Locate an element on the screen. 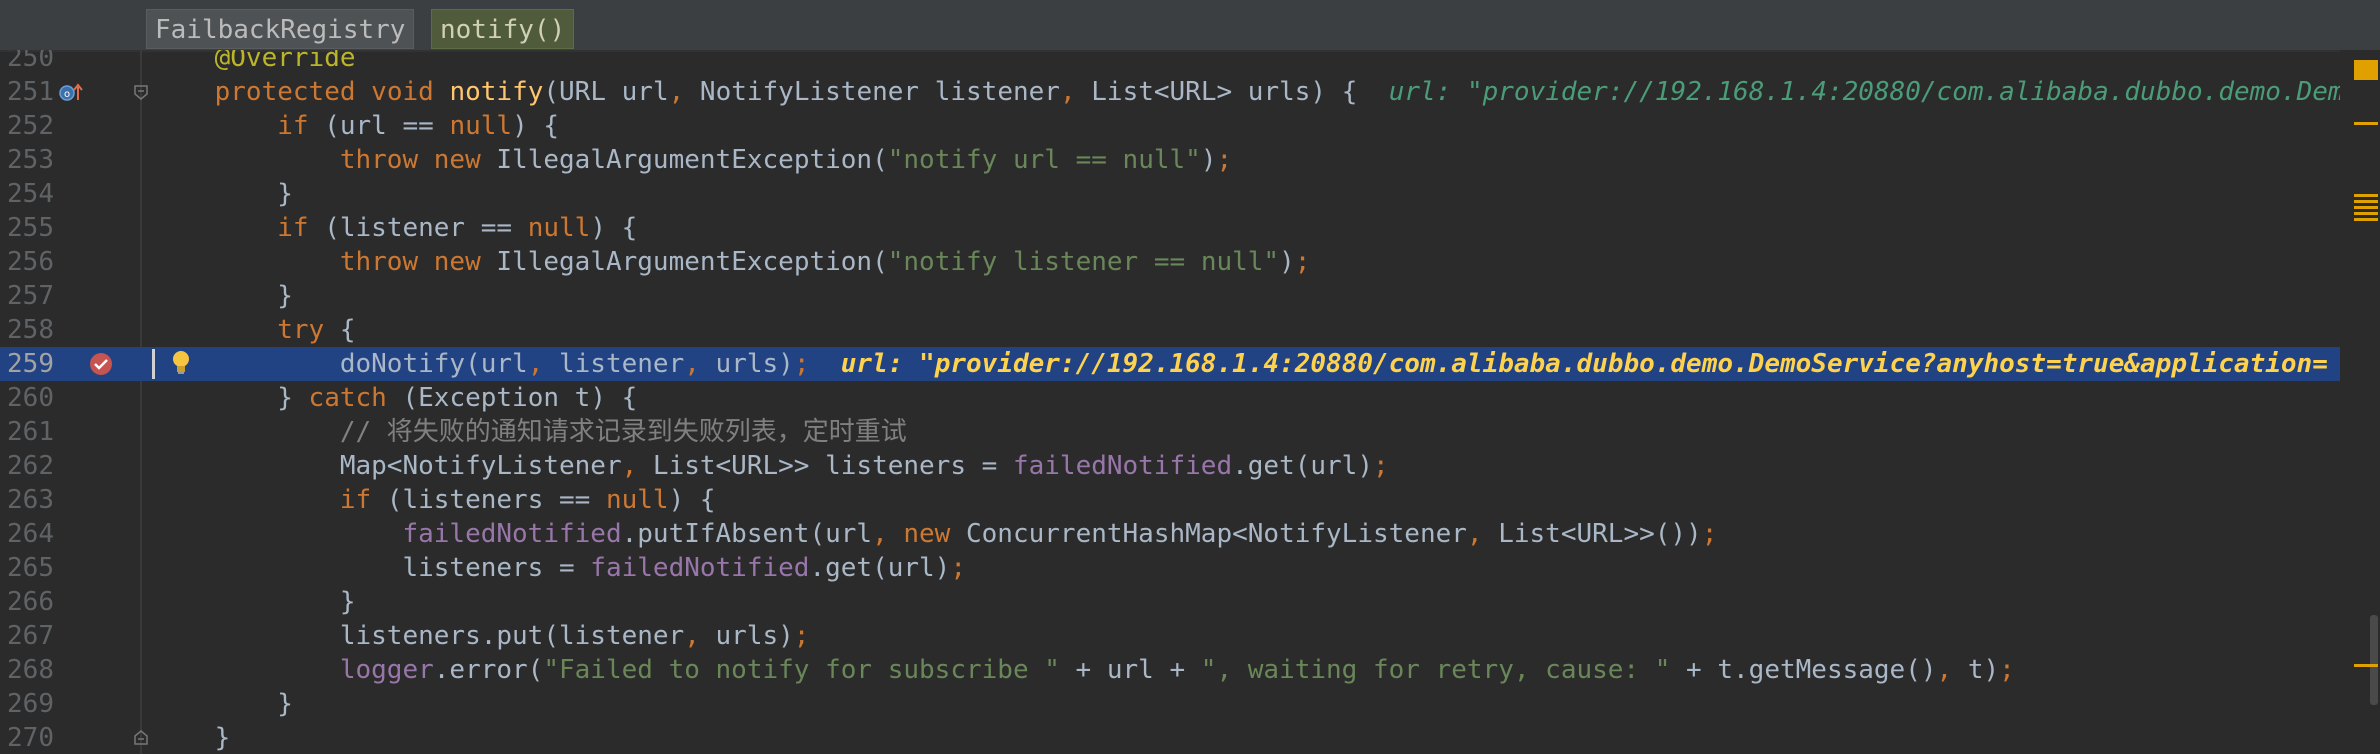 This screenshot has height=754, width=2380. code-line: 265 listeners = failedNotified.get(url); is located at coordinates (1190, 568).